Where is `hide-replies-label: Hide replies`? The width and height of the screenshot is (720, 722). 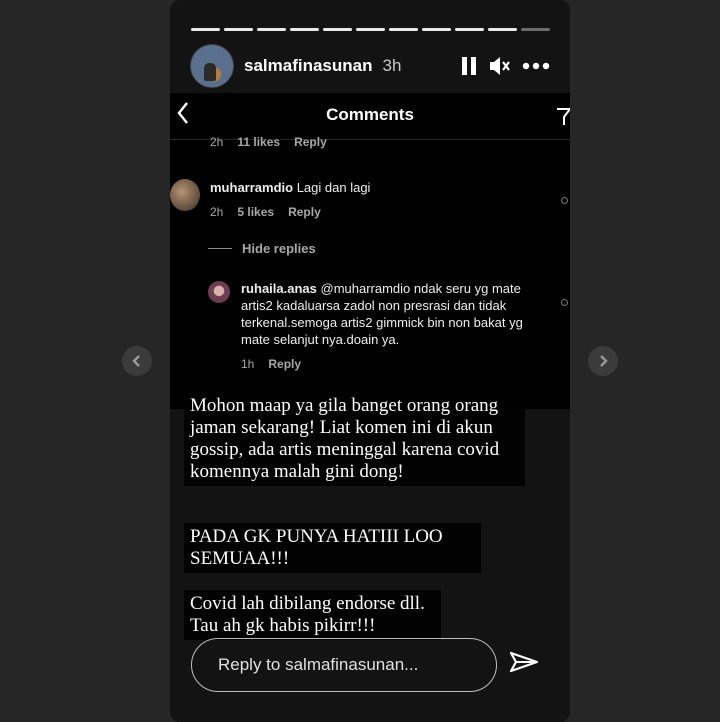 hide-replies-label: Hide replies is located at coordinates (279, 248).